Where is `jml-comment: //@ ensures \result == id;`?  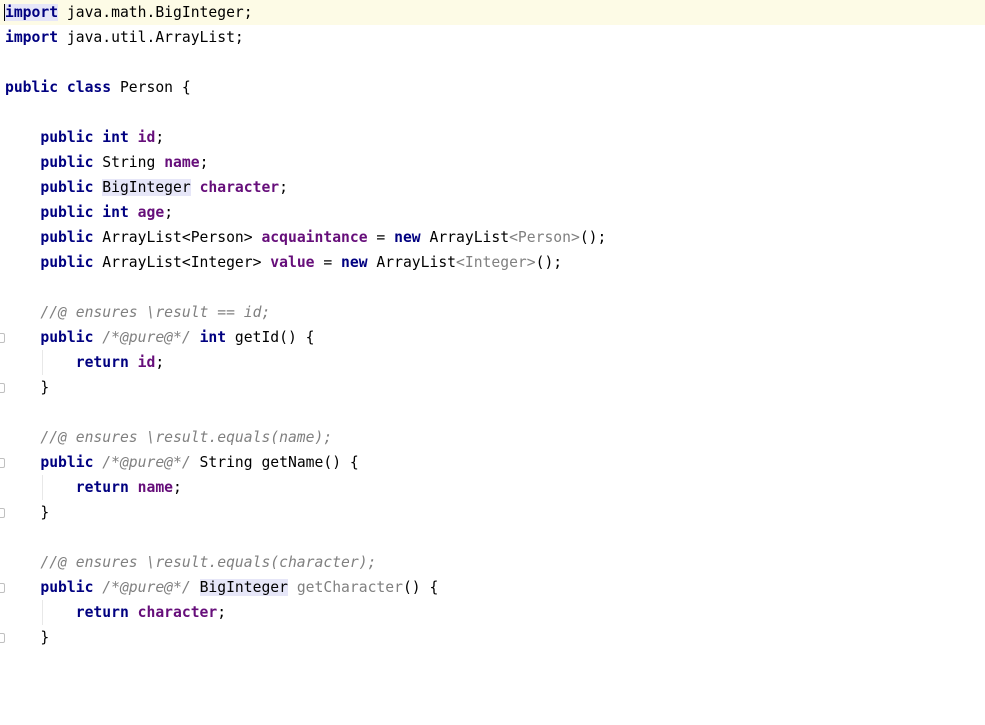 jml-comment: //@ ensures \result == id; is located at coordinates (155, 312).